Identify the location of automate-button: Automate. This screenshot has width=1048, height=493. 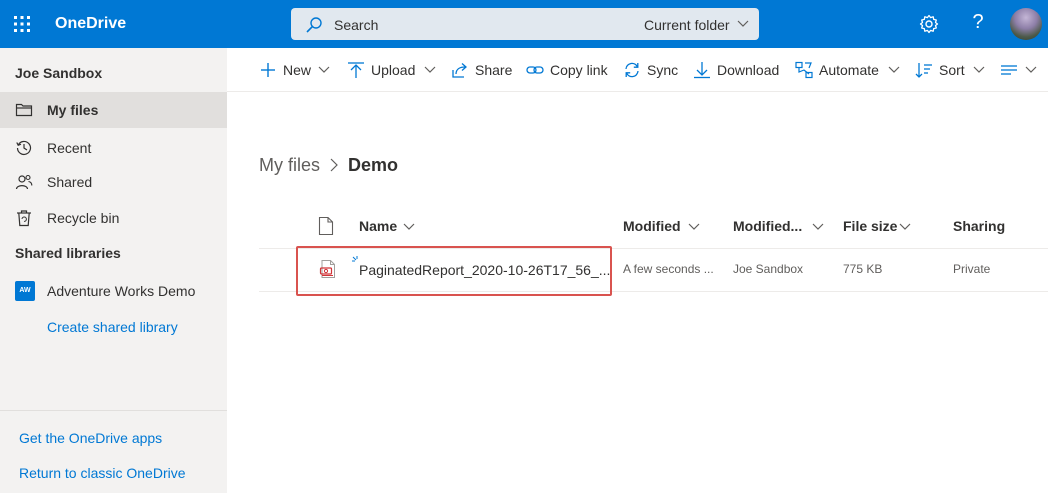
(849, 70).